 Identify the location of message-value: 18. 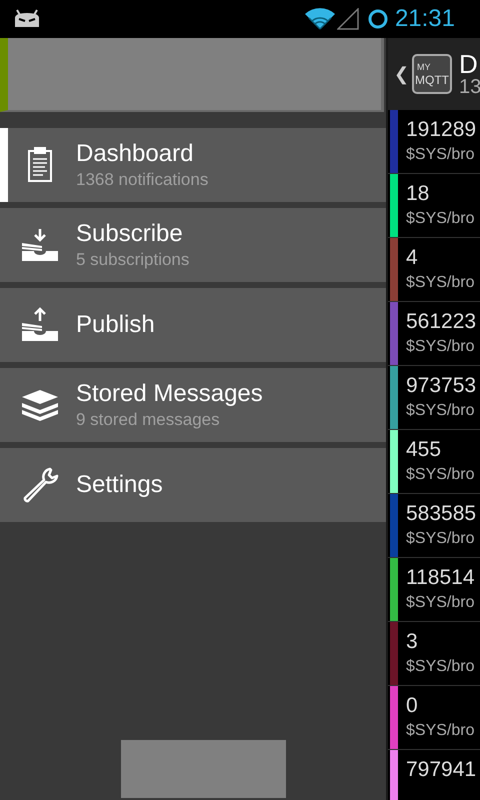
(418, 194).